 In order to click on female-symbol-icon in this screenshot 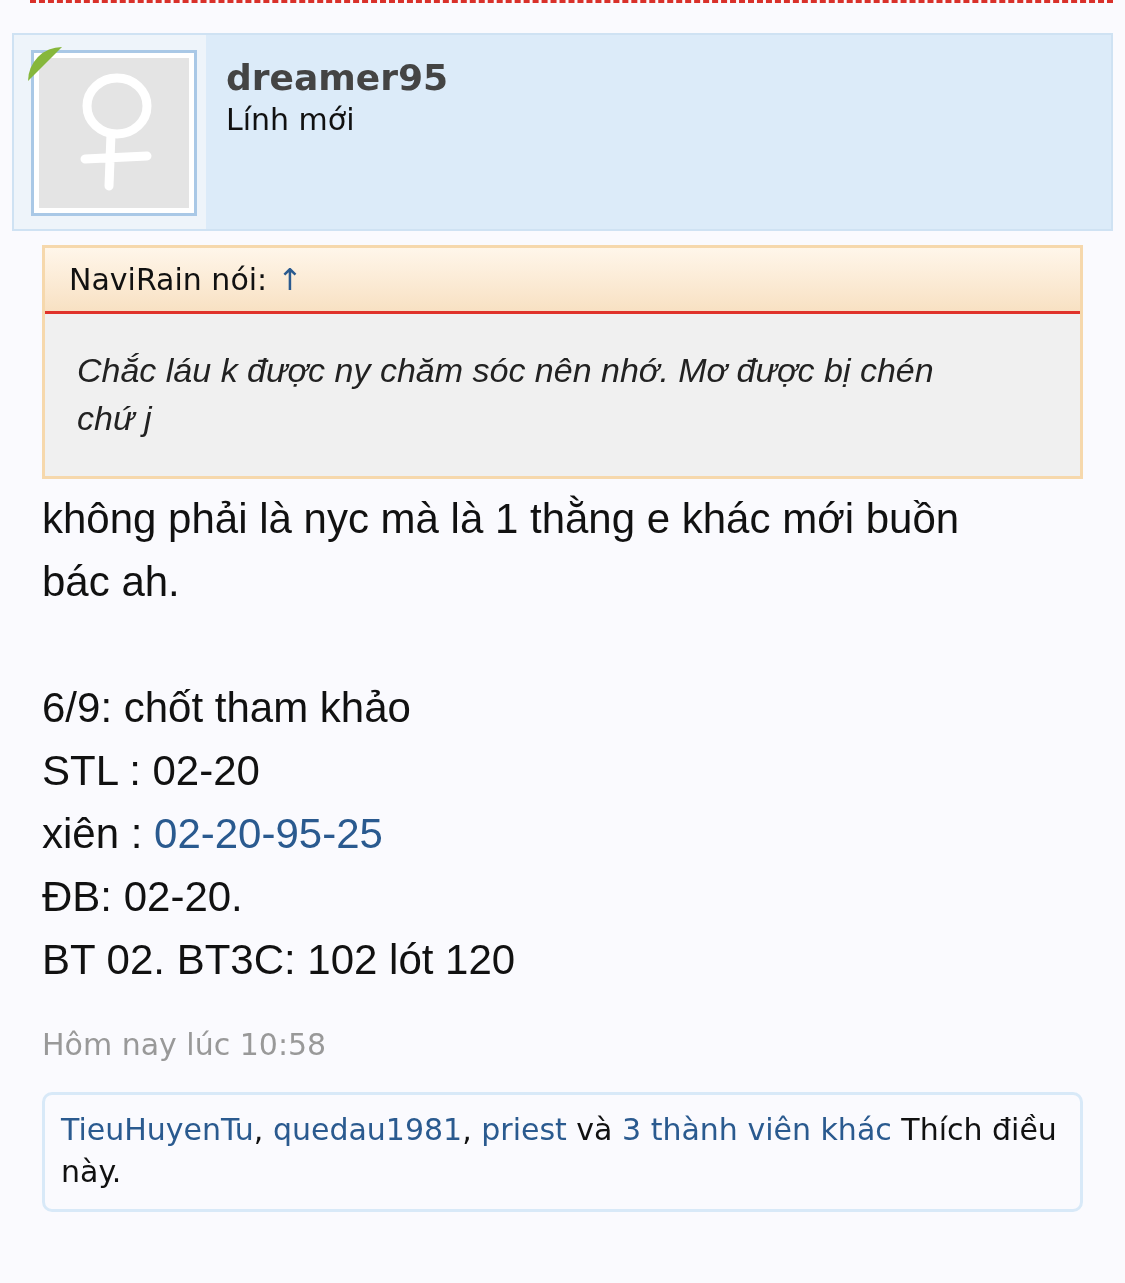, I will do `click(114, 133)`.